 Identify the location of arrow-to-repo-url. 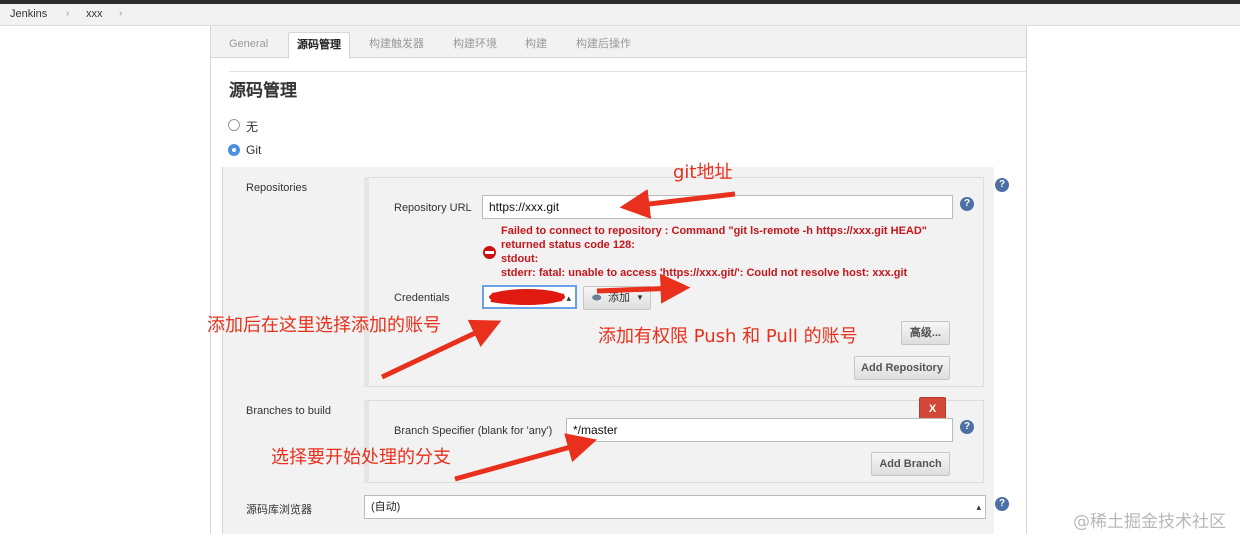
(677, 204).